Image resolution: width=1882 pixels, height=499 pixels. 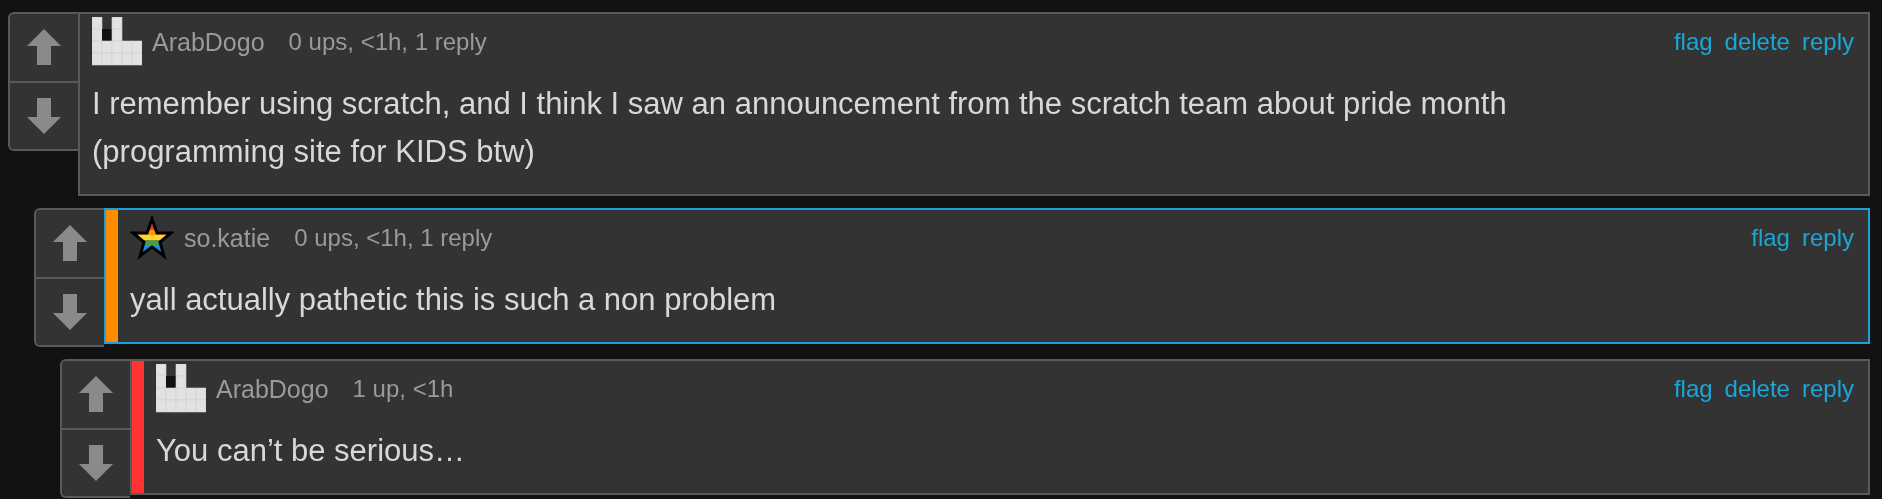 What do you see at coordinates (454, 300) in the screenshot?
I see `comment-text: yall actually pathetic this is such a non problem` at bounding box center [454, 300].